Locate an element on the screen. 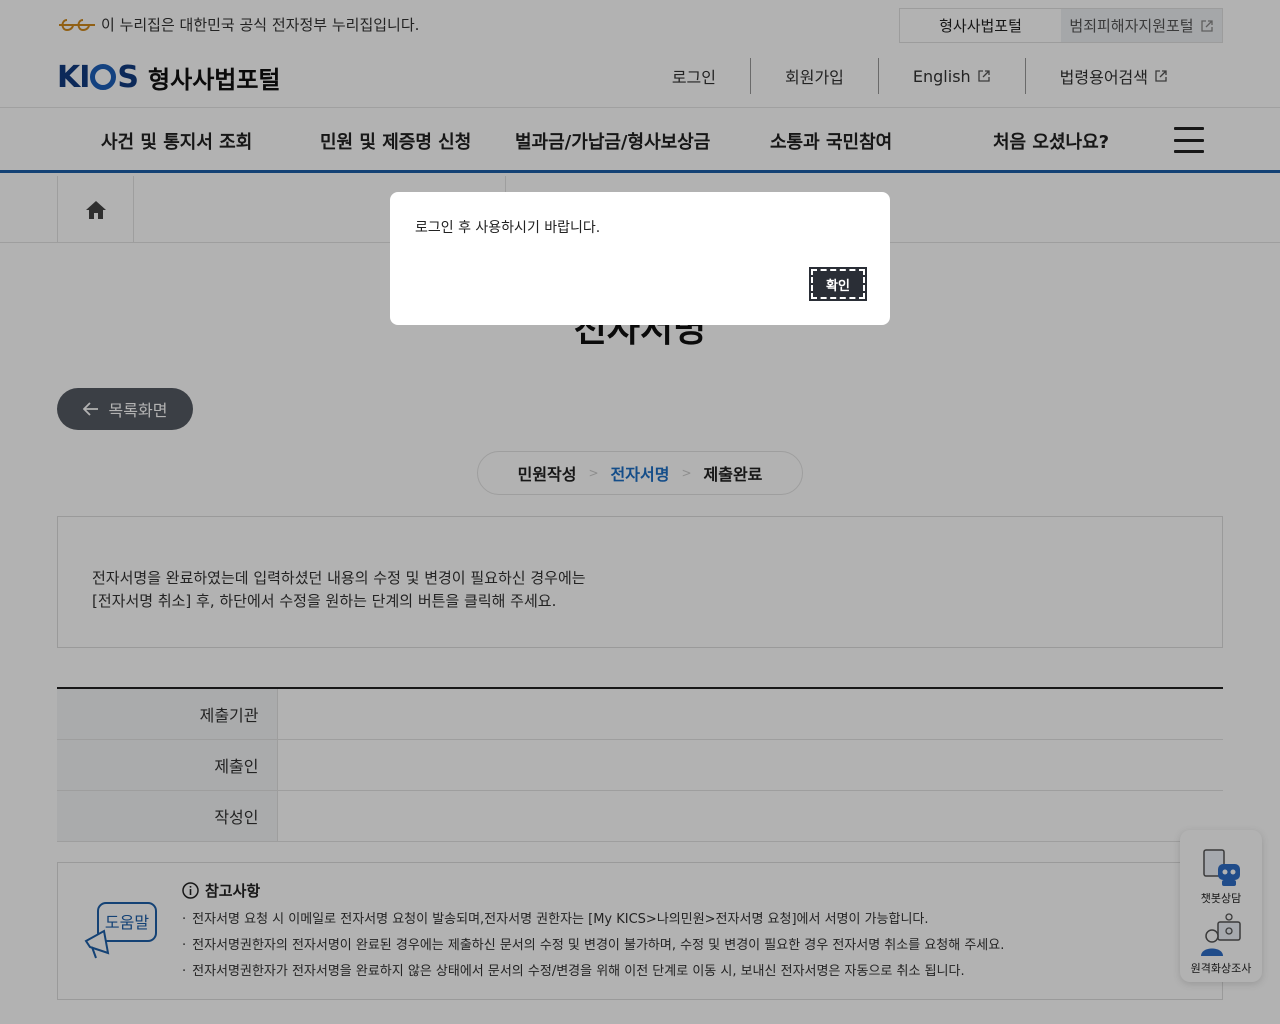 The image size is (1280, 1024). dialog-message: 로그인 후 사용하시기 바랍니다. is located at coordinates (508, 228).